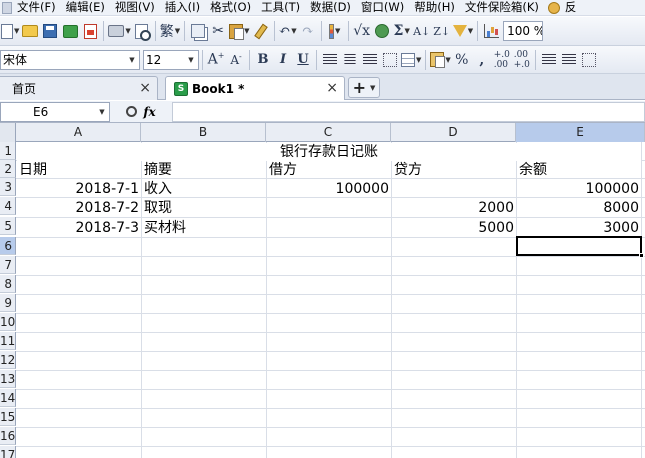 The width and height of the screenshot is (645, 458). Describe the element at coordinates (335, 31) in the screenshot. I see `row-col-button: ▼` at that location.